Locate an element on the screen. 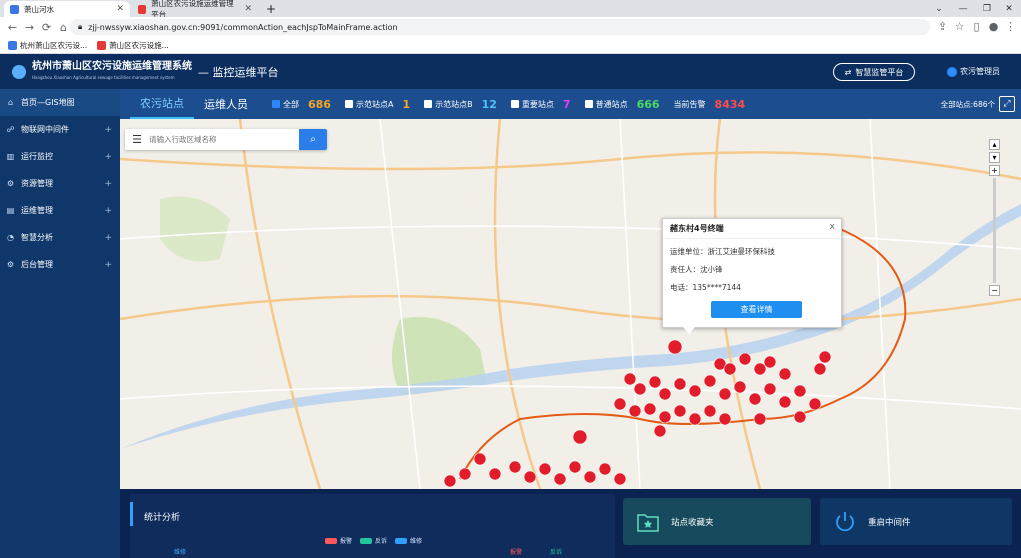 The image size is (1021, 558). tab-personnel: 运维人员 is located at coordinates (226, 104).